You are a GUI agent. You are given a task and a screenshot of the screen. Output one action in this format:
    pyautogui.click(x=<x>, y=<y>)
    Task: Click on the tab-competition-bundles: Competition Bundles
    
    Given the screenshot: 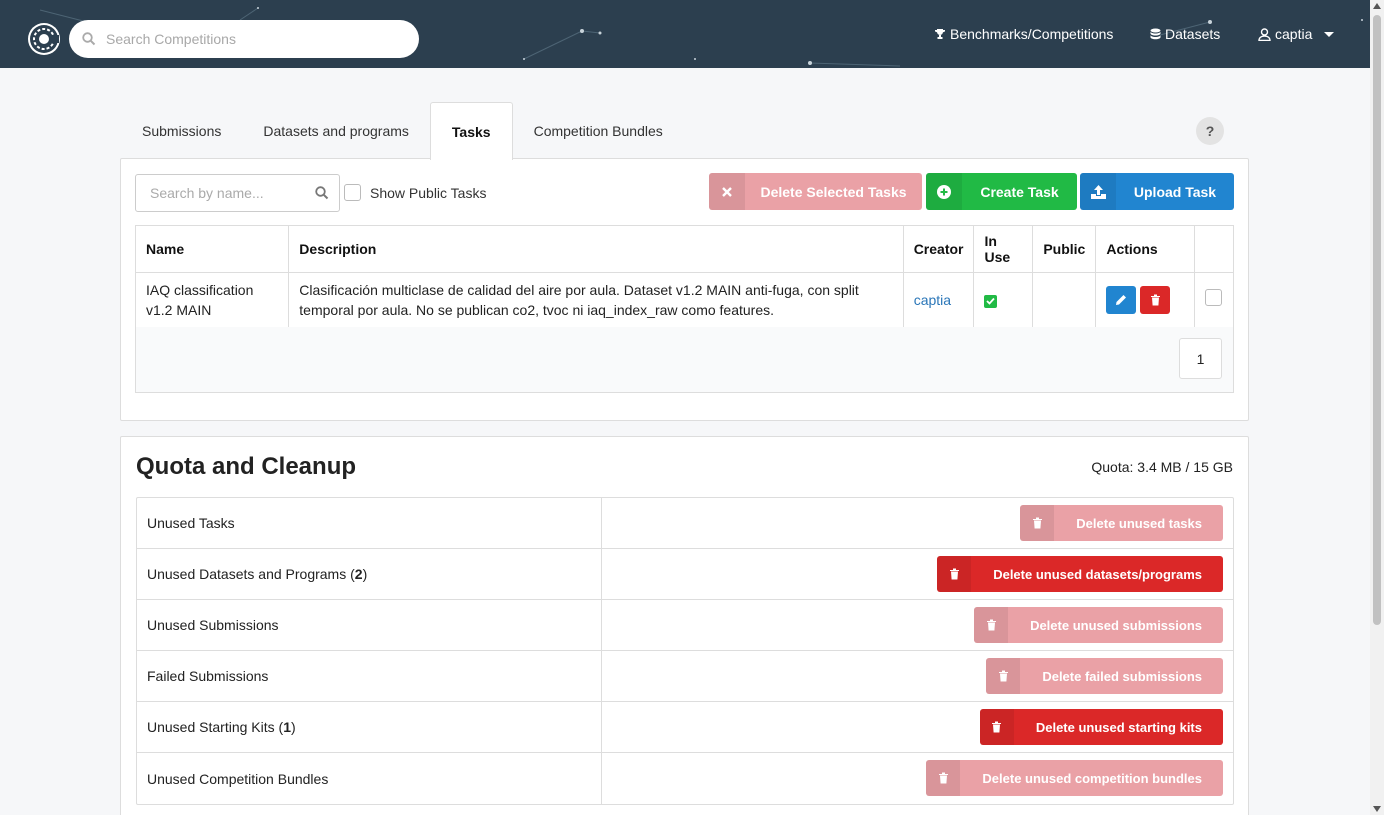 What is the action you would take?
    pyautogui.click(x=598, y=130)
    